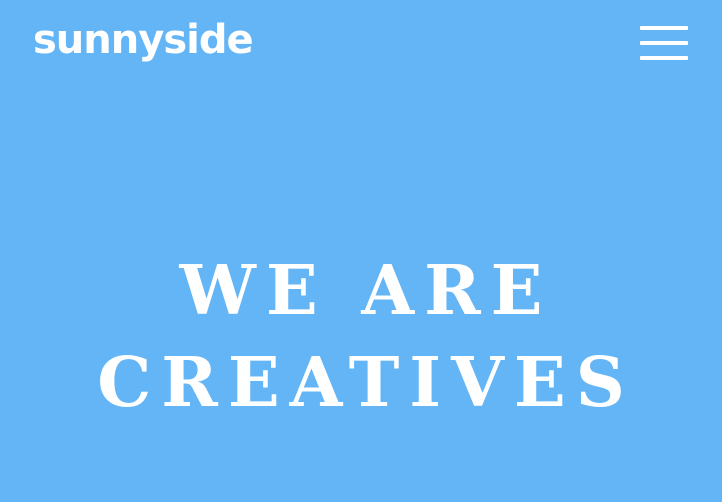 The height and width of the screenshot is (502, 722). Describe the element at coordinates (143, 40) in the screenshot. I see `sunnyside-logo: sunnyside` at that location.